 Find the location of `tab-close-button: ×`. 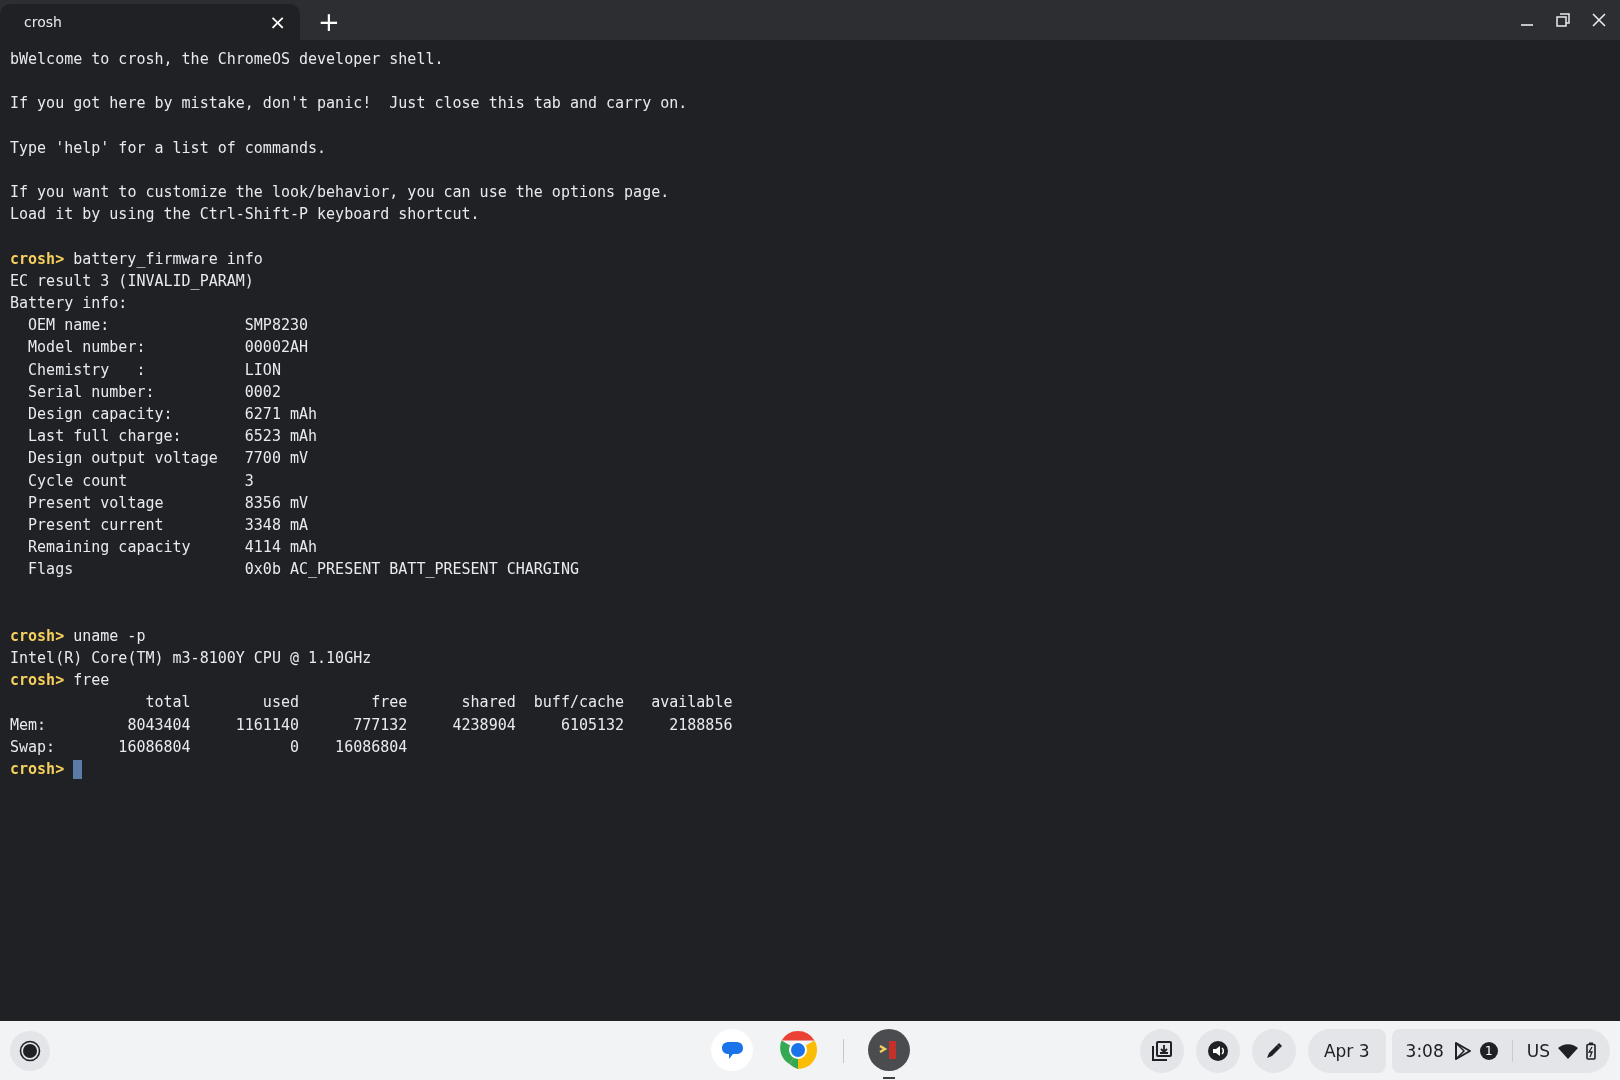

tab-close-button: × is located at coordinates (277, 22).